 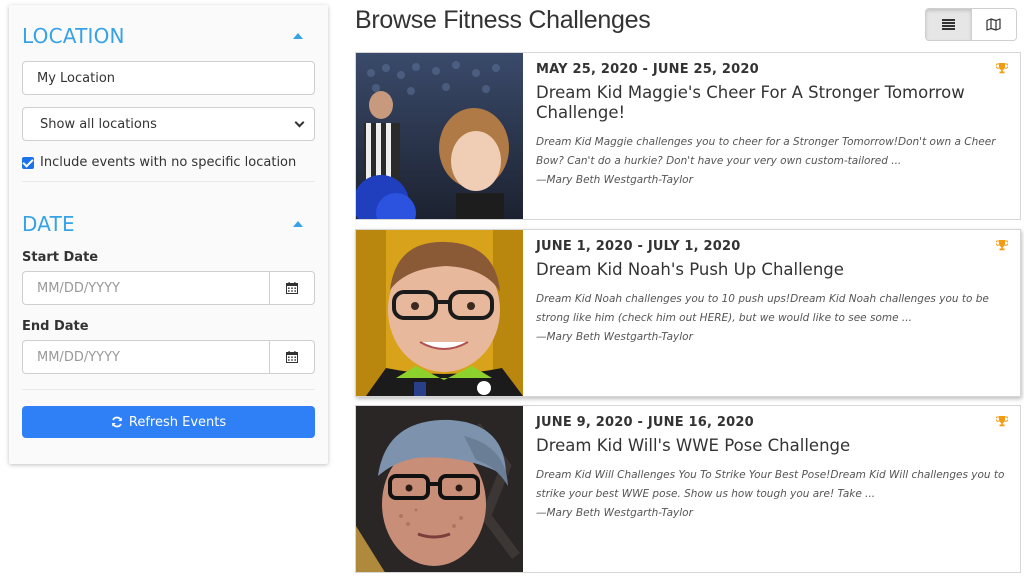 What do you see at coordinates (117, 422) in the screenshot?
I see `refresh-icon` at bounding box center [117, 422].